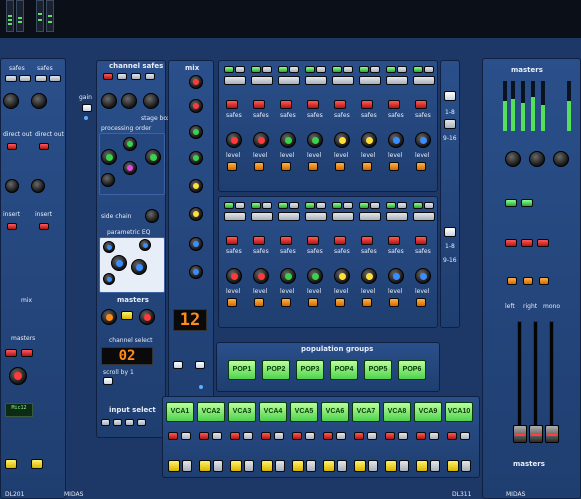 The height and width of the screenshot is (499, 581). What do you see at coordinates (552, 434) in the screenshot?
I see `mono-fader-cap` at bounding box center [552, 434].